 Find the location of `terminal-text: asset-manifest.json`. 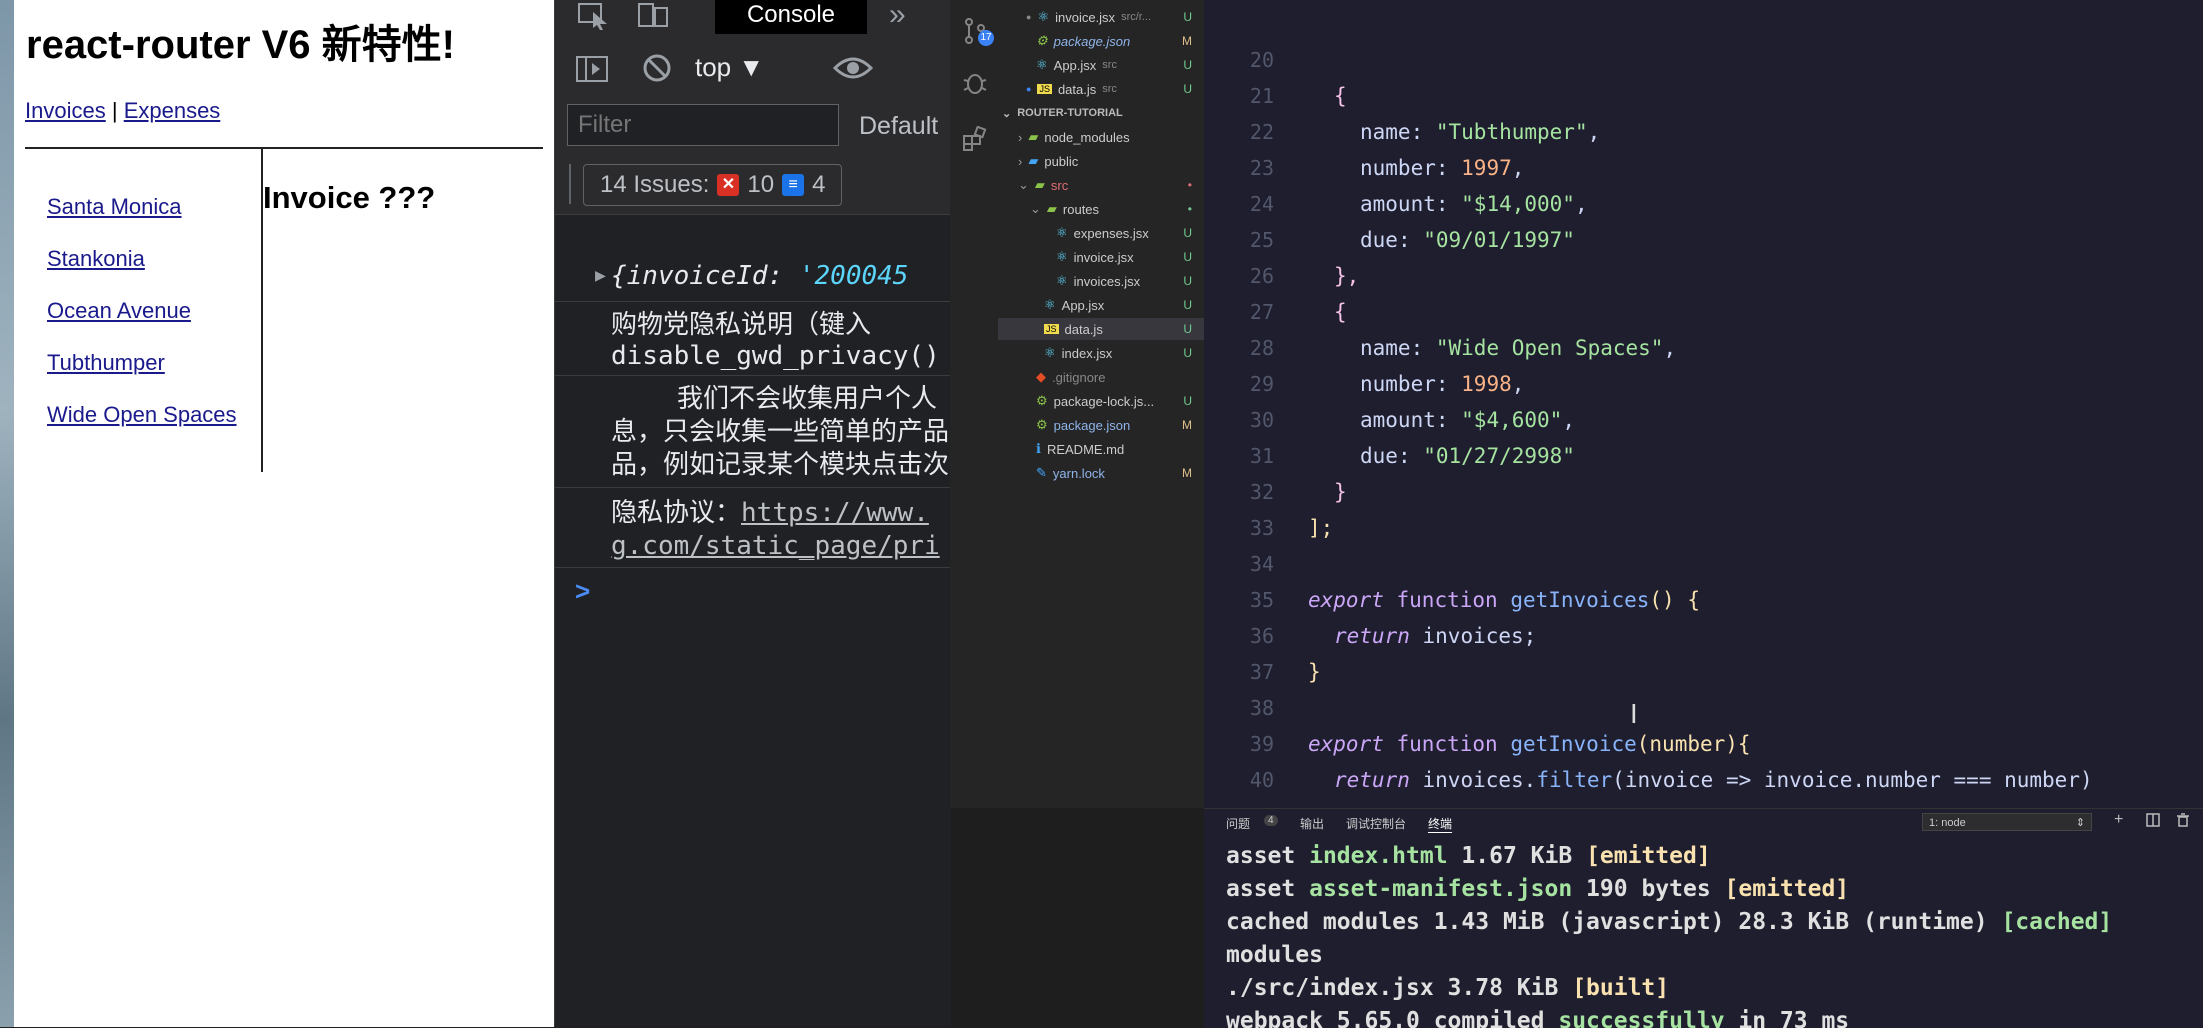

terminal-text: asset-manifest.json is located at coordinates (1441, 889).